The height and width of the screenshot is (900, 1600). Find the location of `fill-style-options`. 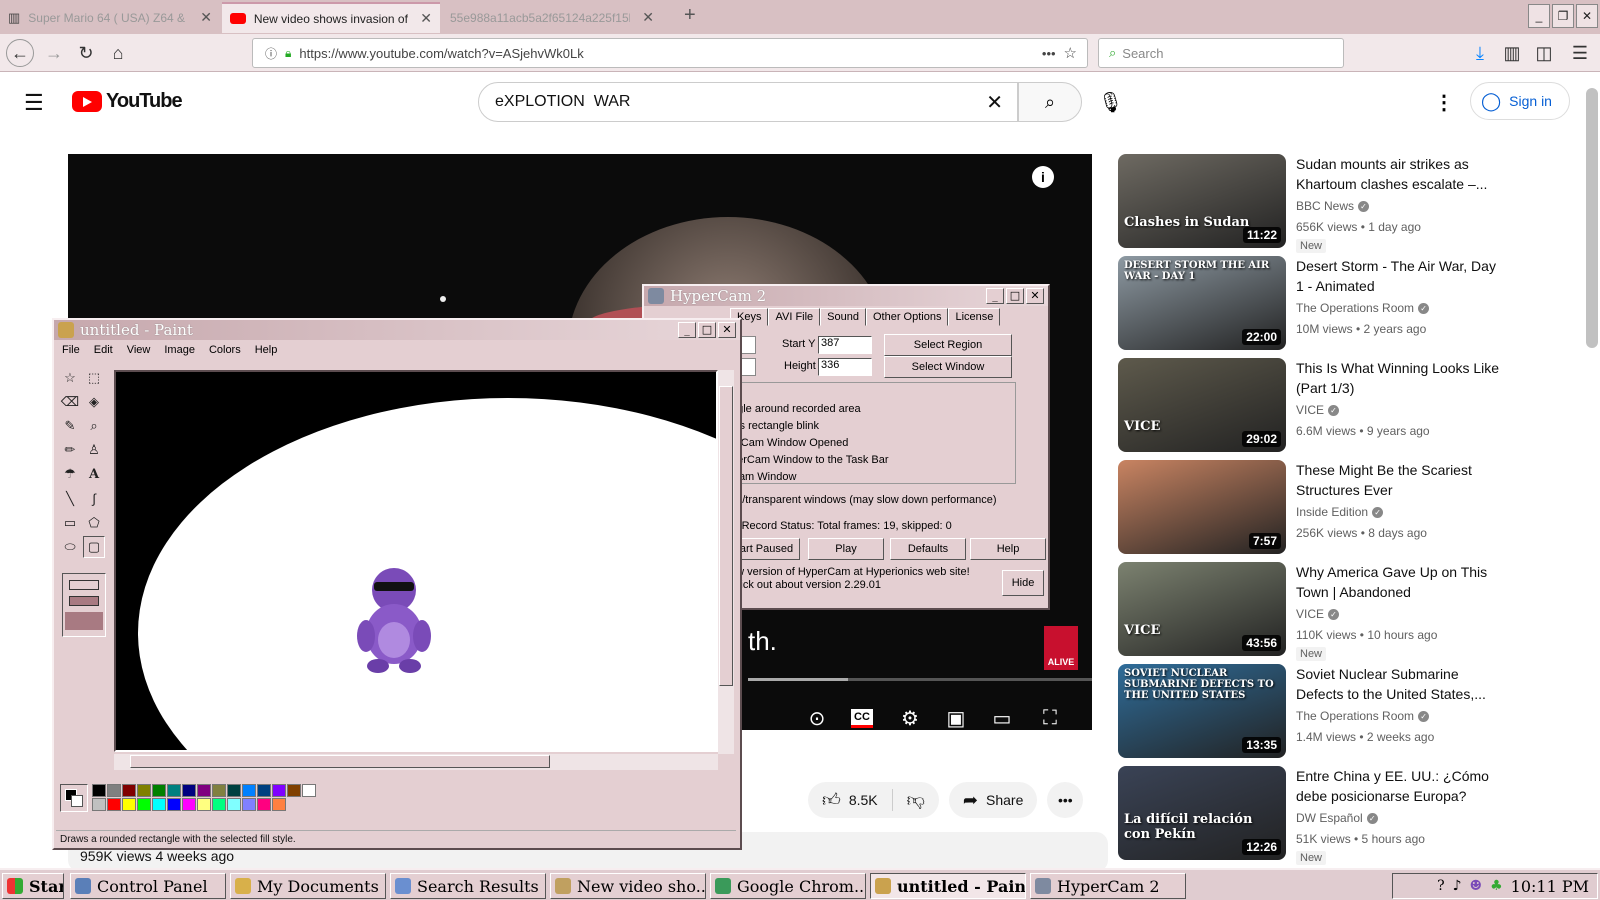

fill-style-options is located at coordinates (84, 605).